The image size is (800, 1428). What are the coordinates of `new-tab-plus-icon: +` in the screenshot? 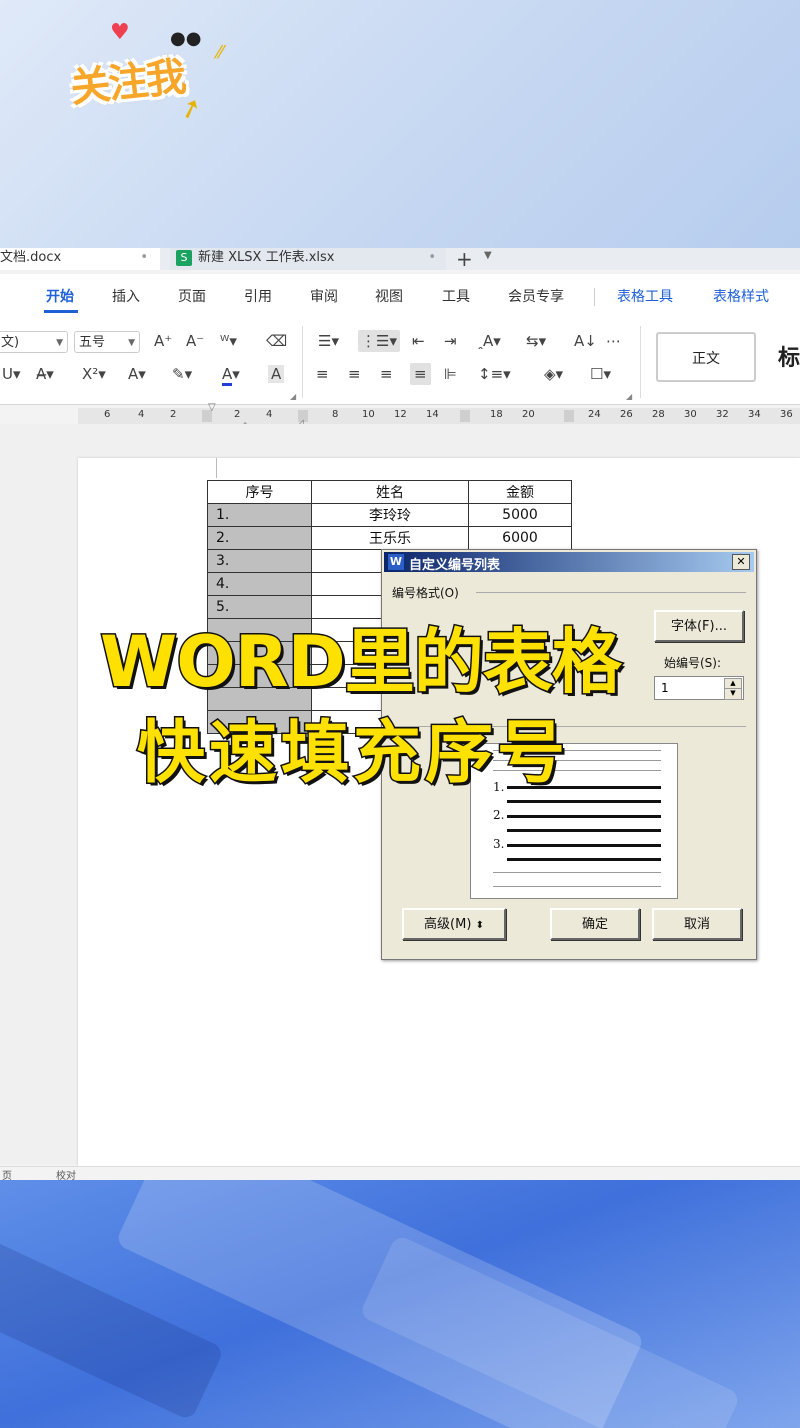 It's located at (464, 259).